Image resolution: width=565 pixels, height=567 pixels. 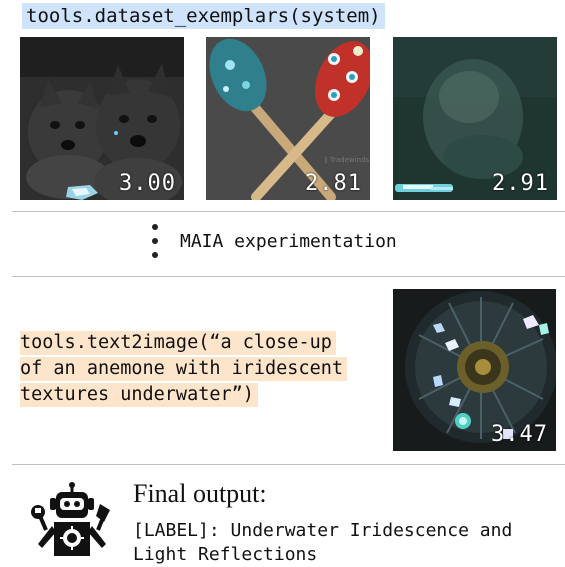 I want to click on exemplar-score: 2.91, so click(x=520, y=183).